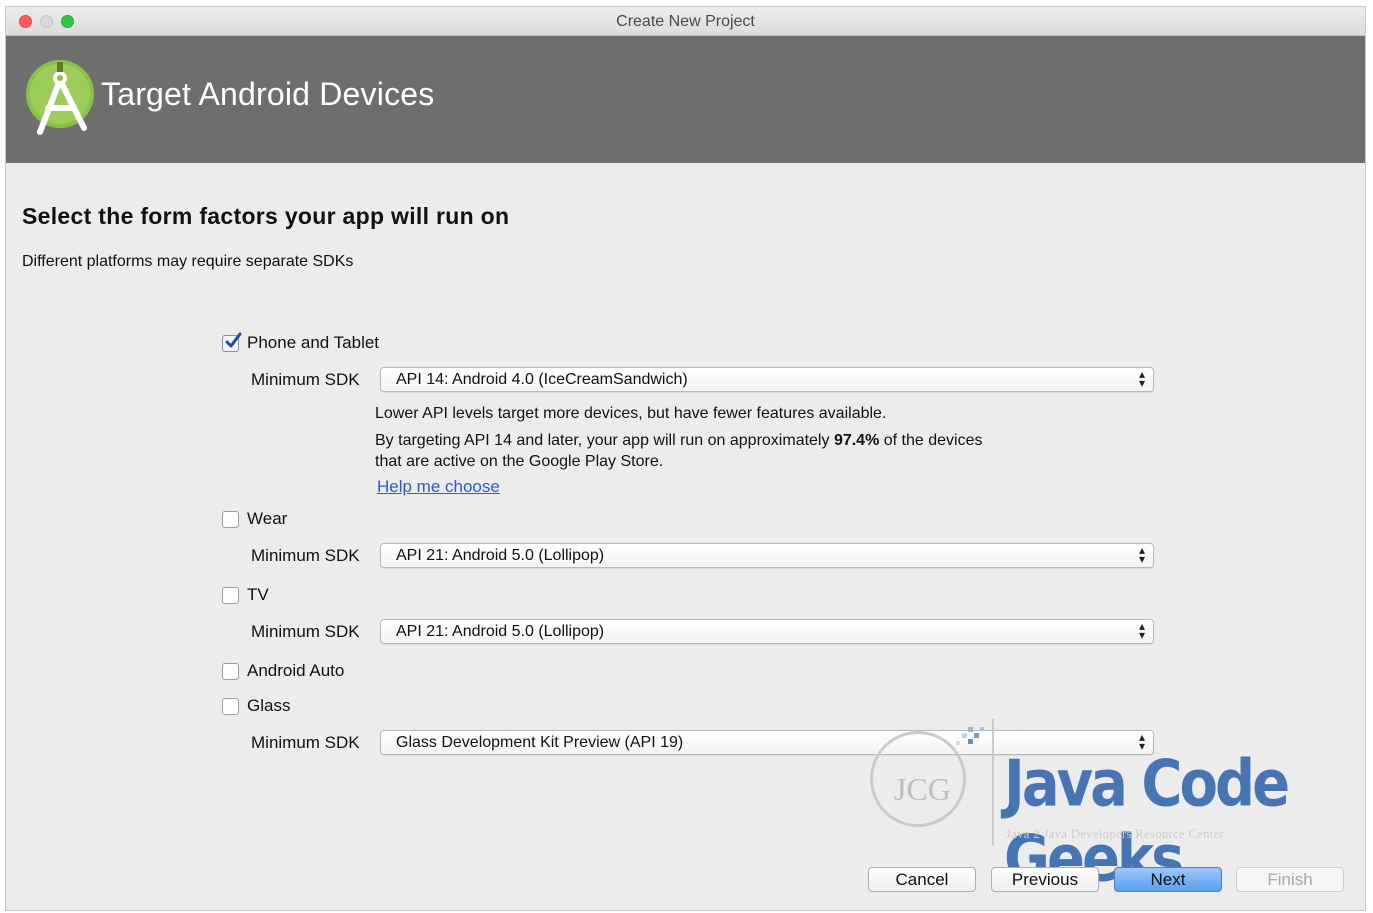  I want to click on pixel-dots-icon, so click(970, 736).